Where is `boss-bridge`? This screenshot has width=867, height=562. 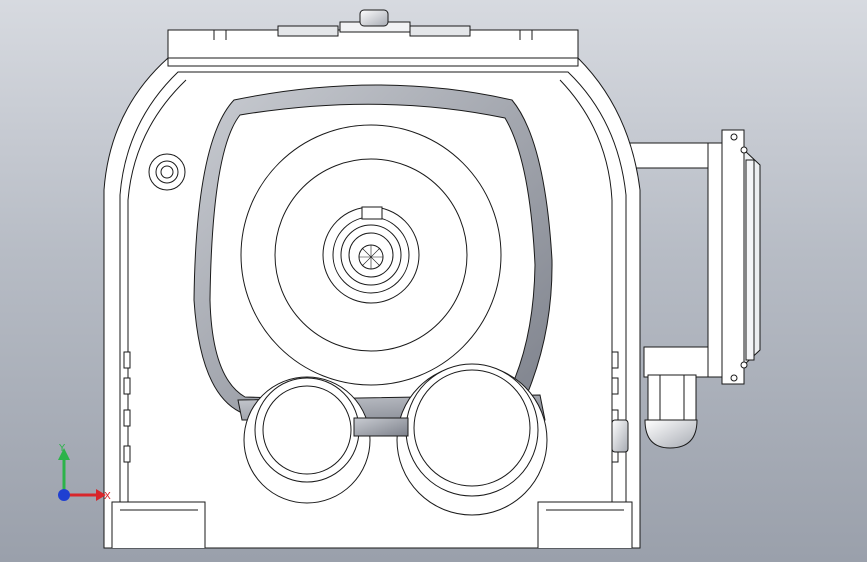
boss-bridge is located at coordinates (381, 427).